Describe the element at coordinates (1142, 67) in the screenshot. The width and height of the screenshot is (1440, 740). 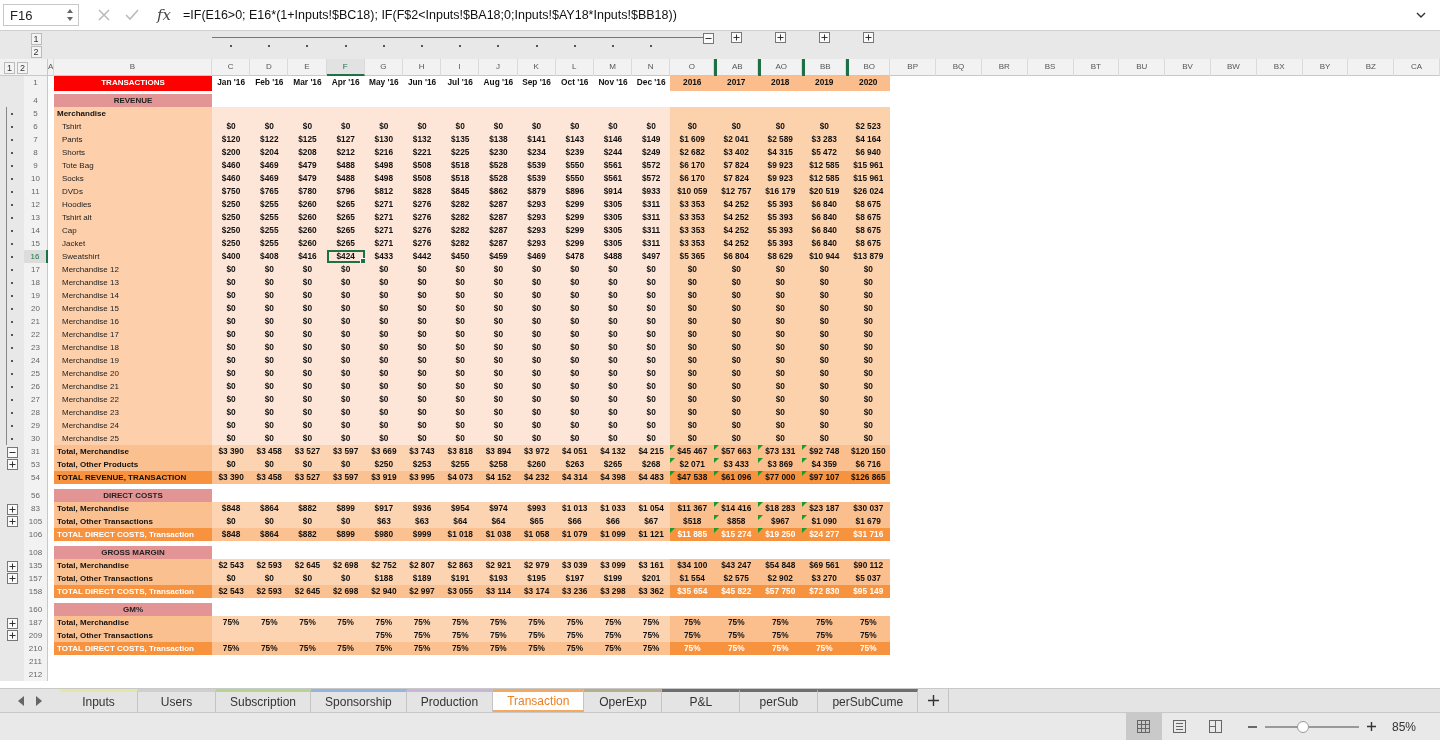
I see `column-header: BU` at that location.